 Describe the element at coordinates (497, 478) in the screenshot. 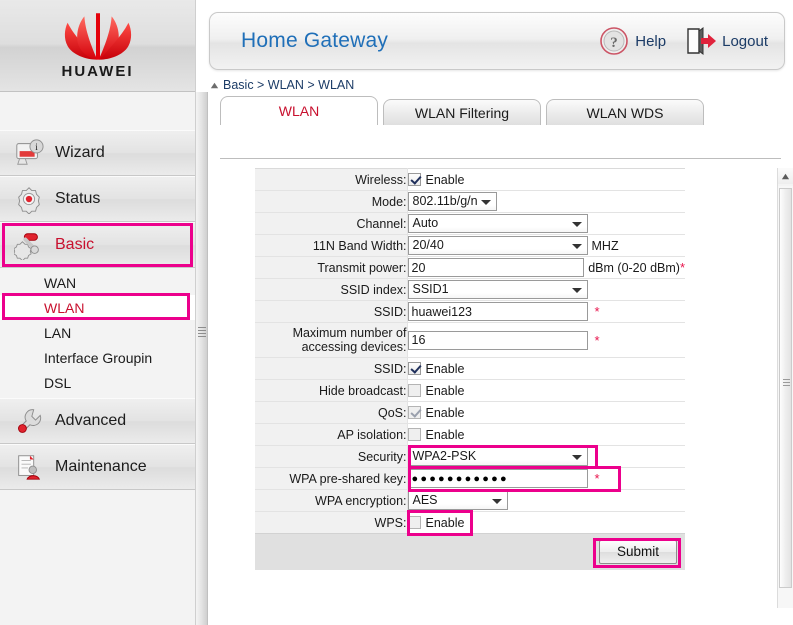

I see `wpa-key-input: ●●●●●●●●●●●` at that location.